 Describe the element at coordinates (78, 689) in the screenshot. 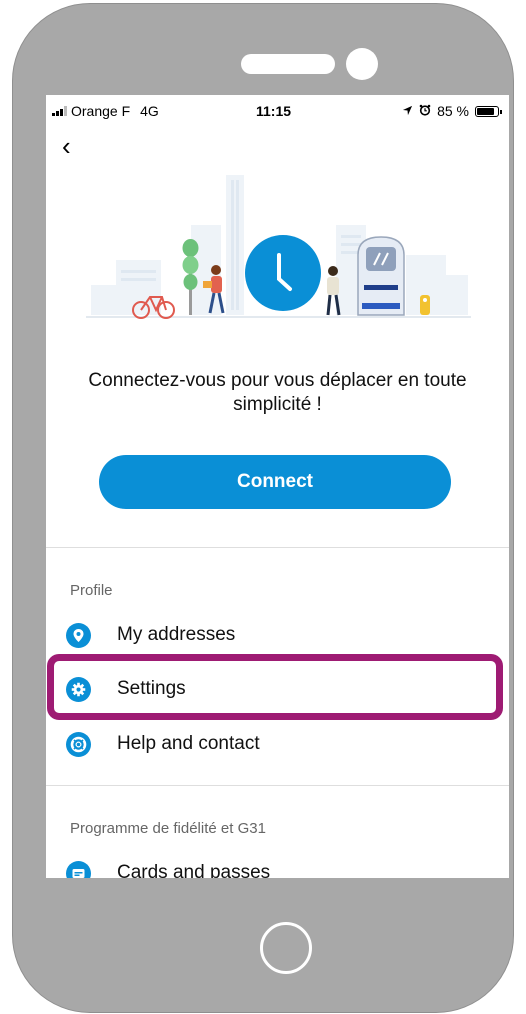

I see `gear-icon` at that location.